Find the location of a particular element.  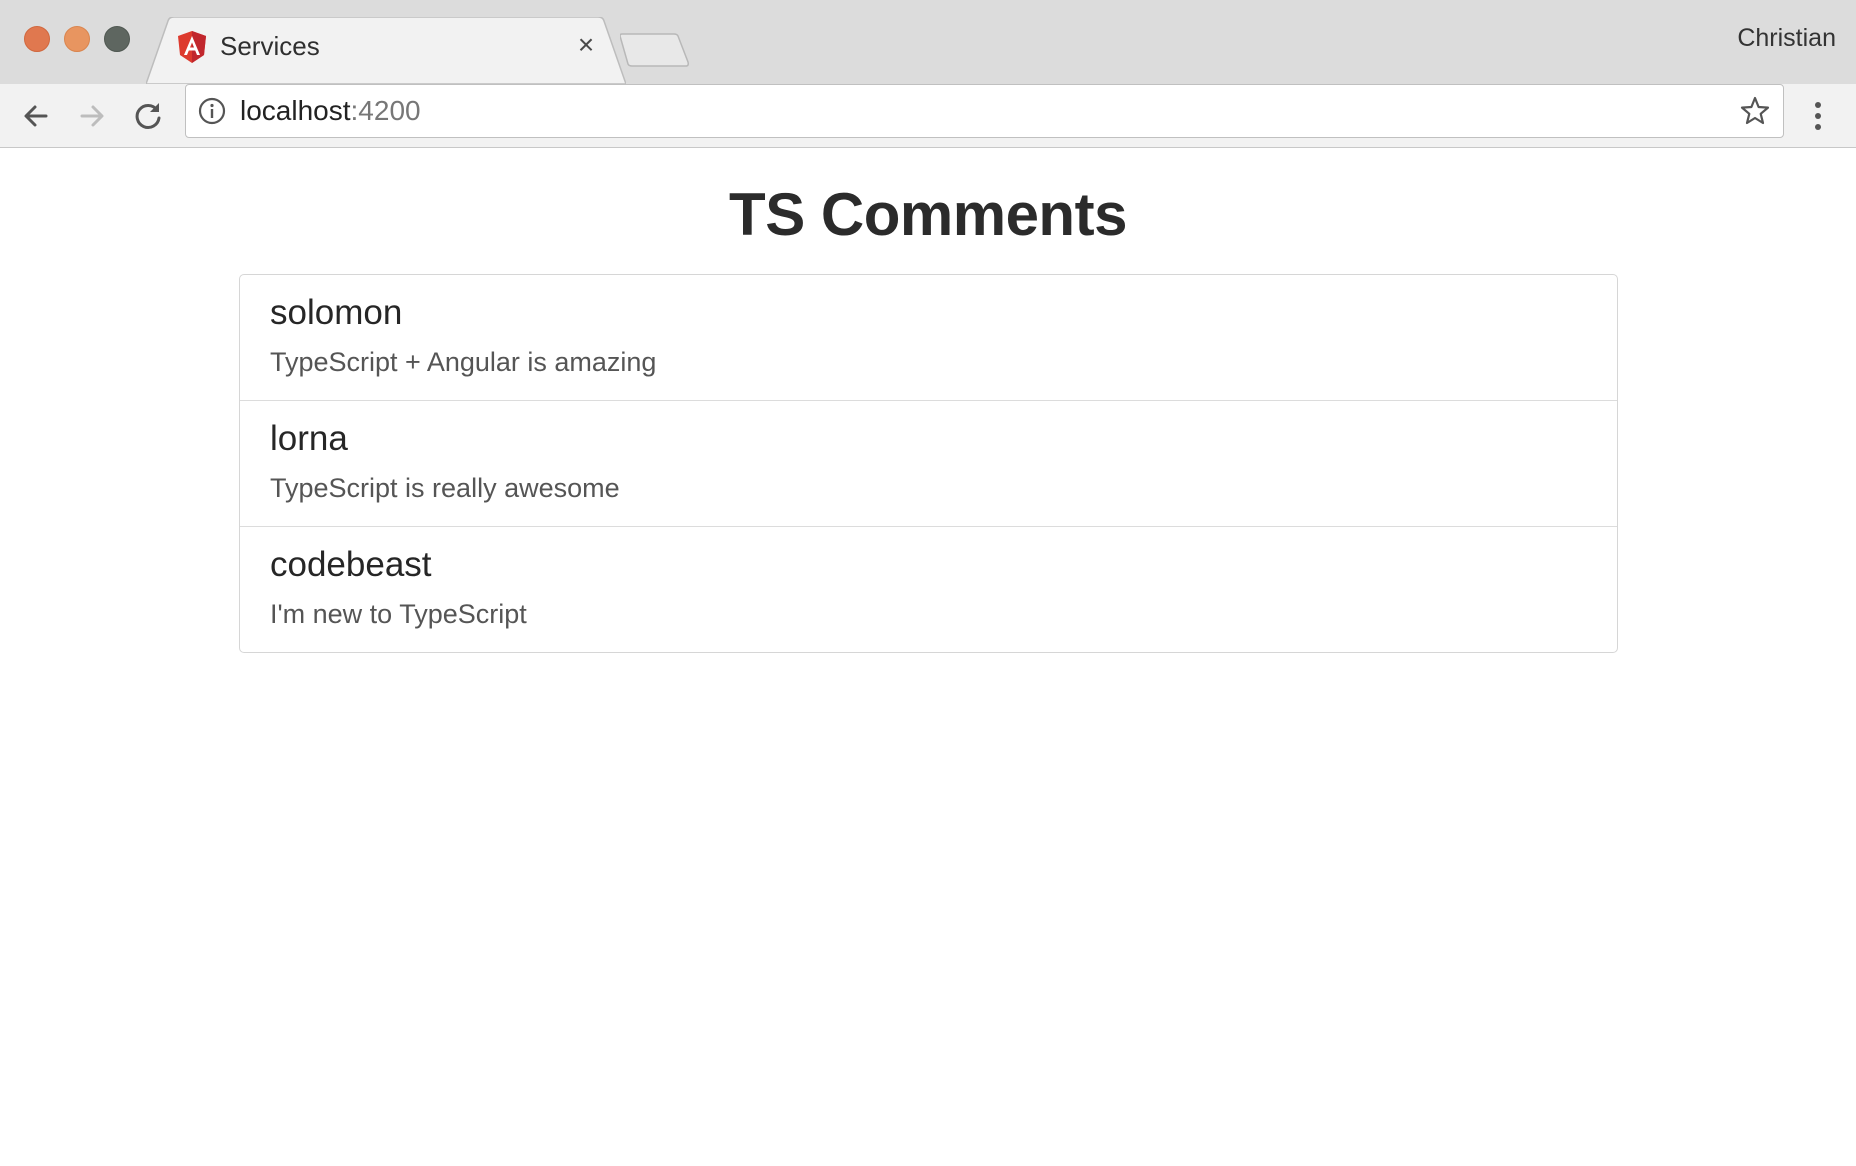

page-title: TS Comments is located at coordinates (928, 214).